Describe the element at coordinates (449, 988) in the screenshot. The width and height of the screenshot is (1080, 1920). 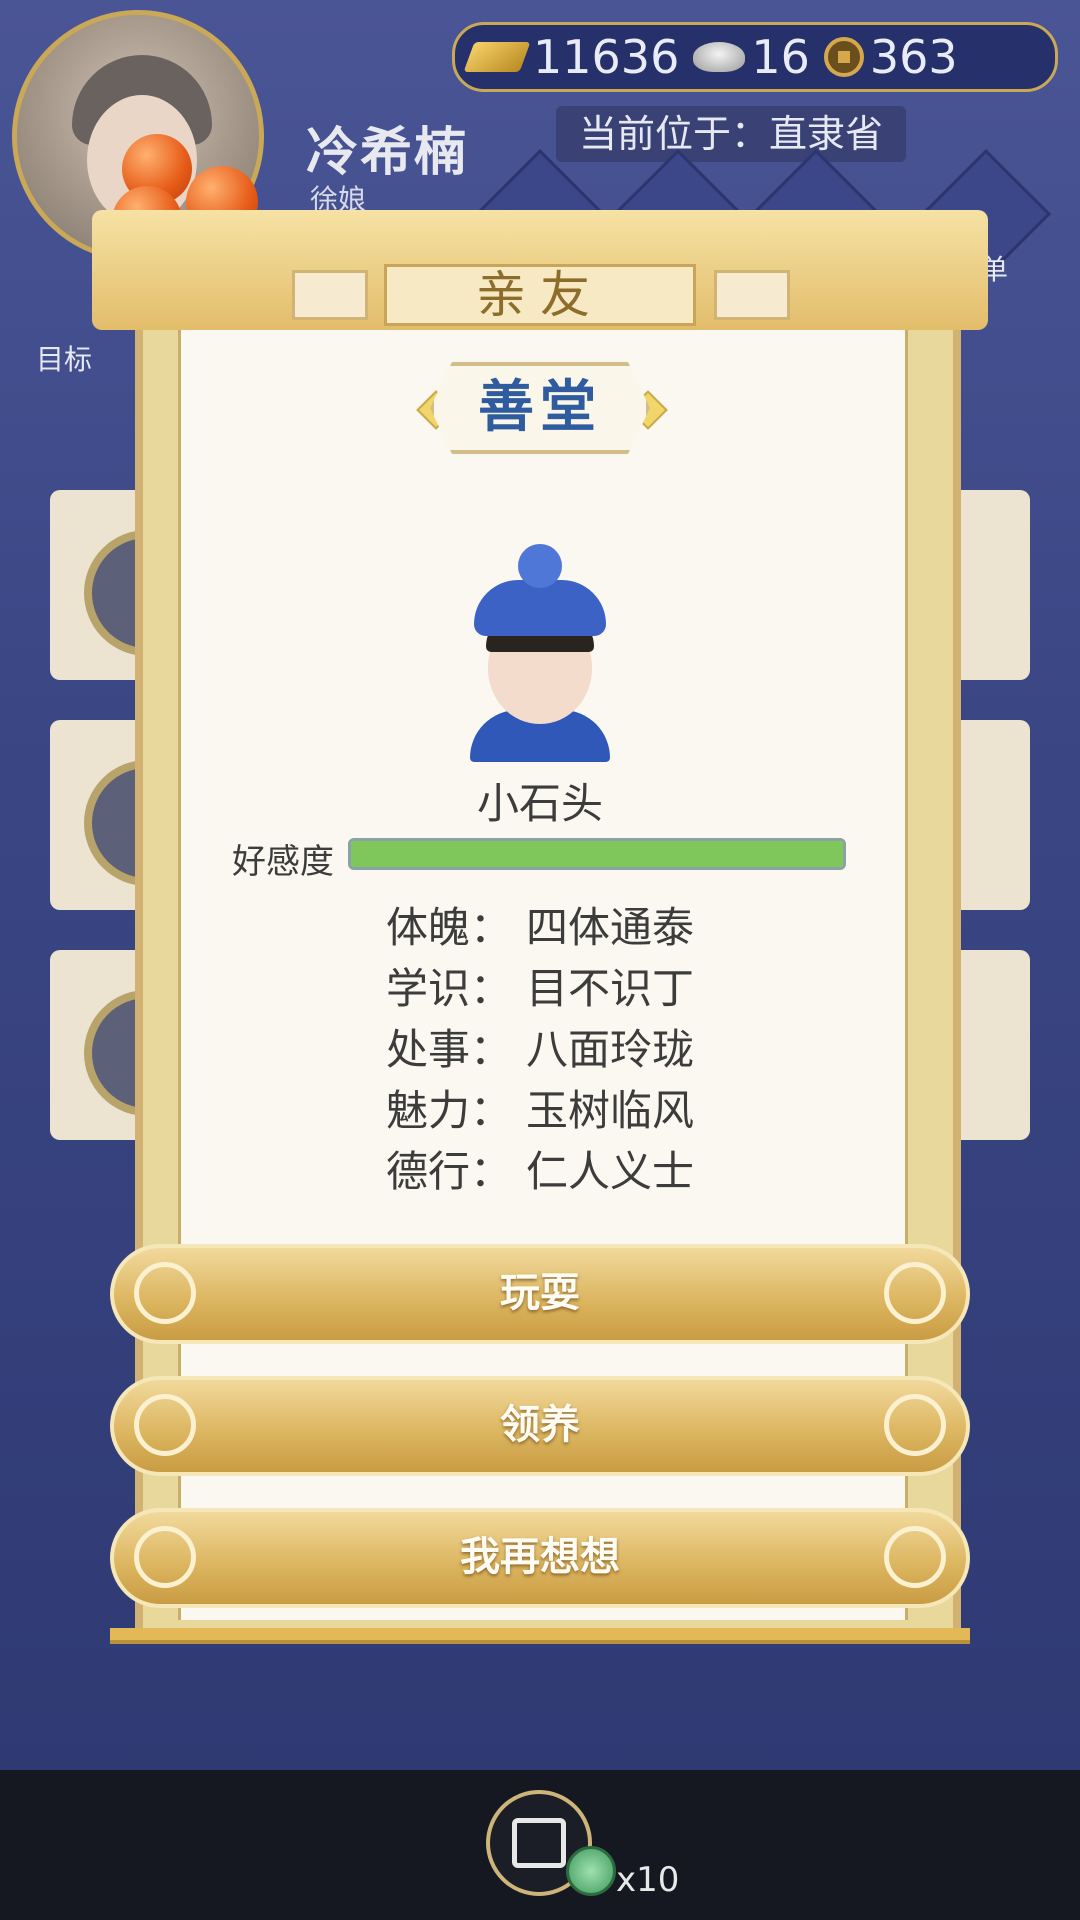
I see `attribute-key: 学识：` at that location.